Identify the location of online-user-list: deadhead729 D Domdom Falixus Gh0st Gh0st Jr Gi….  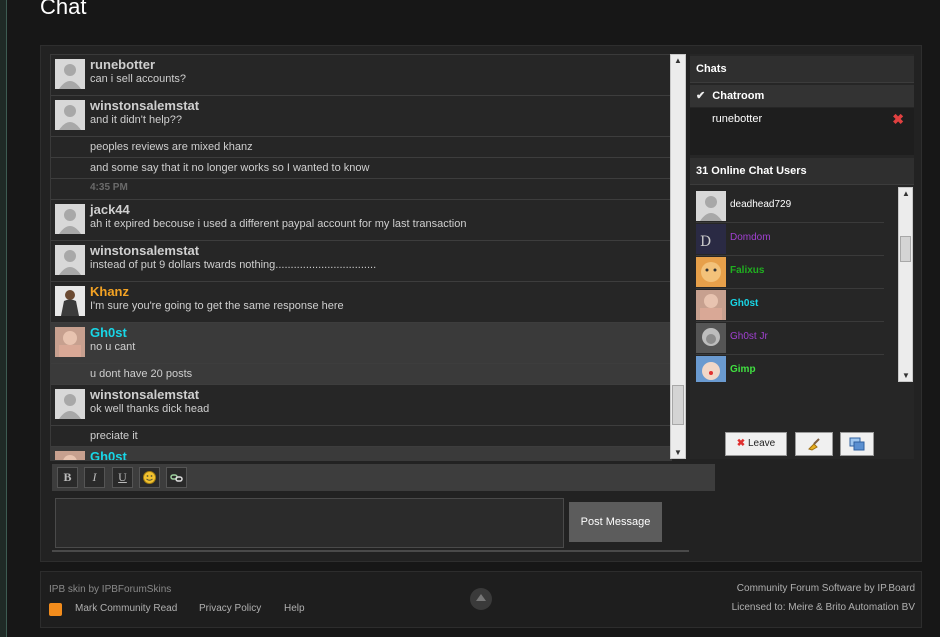
(795, 284).